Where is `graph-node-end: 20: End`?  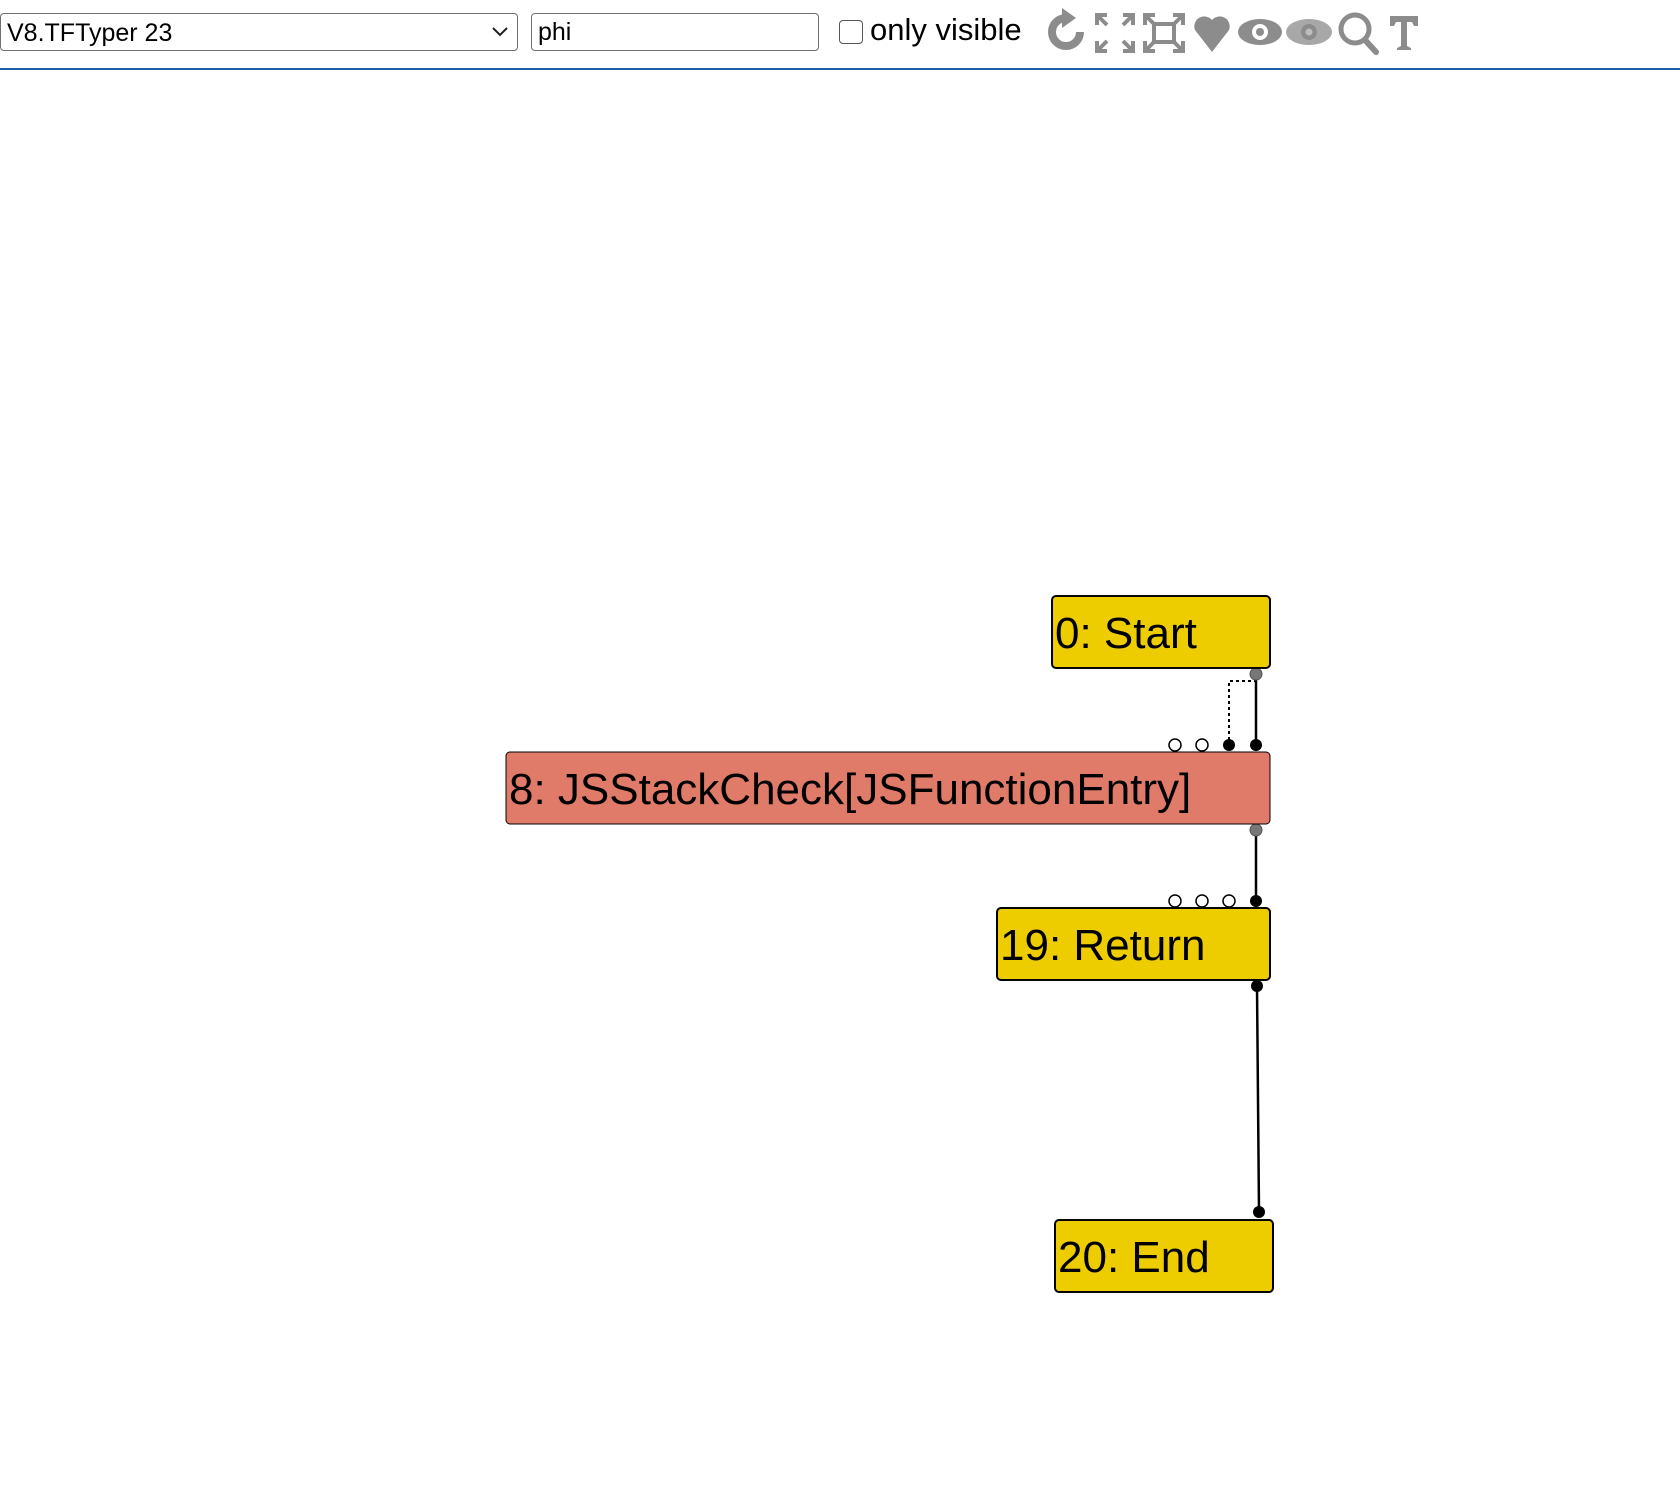
graph-node-end: 20: End is located at coordinates (1164, 1256).